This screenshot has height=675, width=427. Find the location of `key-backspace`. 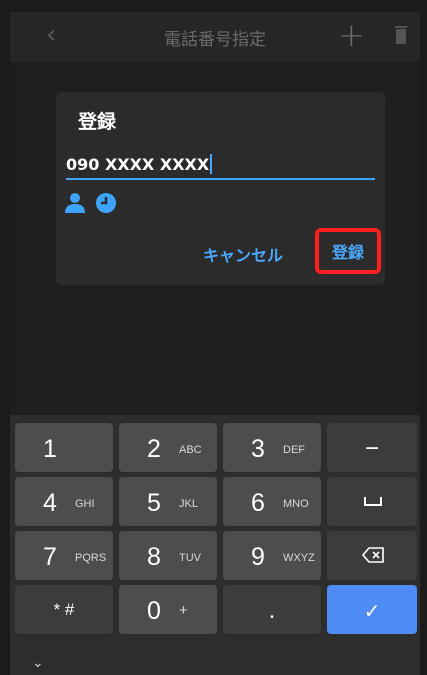

key-backspace is located at coordinates (372, 555).